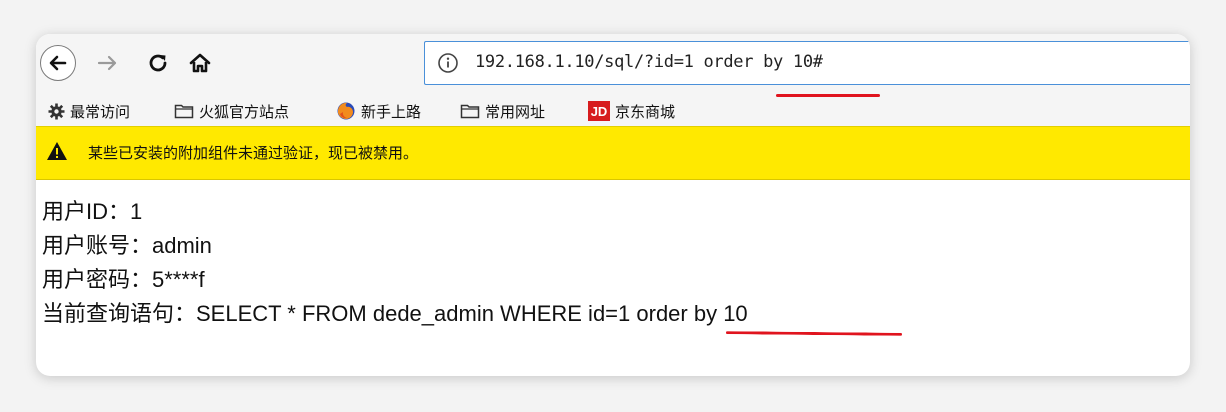  I want to click on bookmark-jd: JD 京东商城, so click(631, 111).